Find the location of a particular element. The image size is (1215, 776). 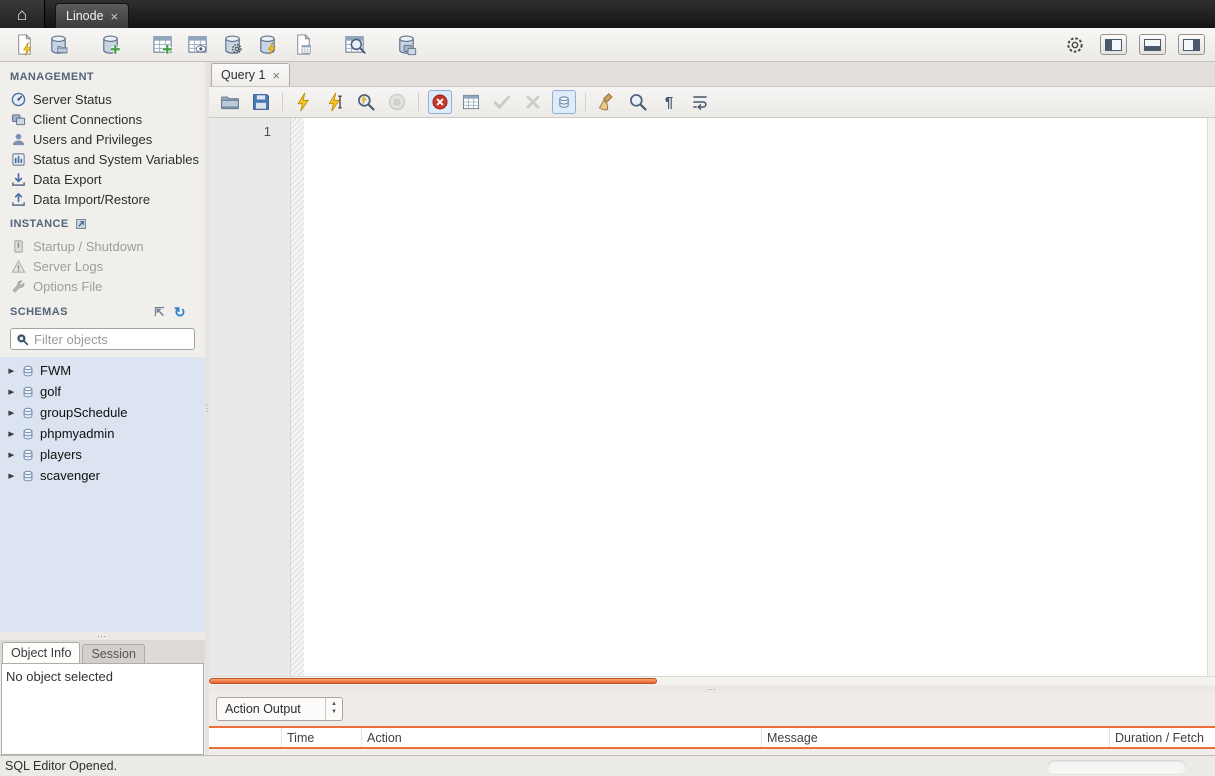

gear-icon is located at coordinates (1075, 45).